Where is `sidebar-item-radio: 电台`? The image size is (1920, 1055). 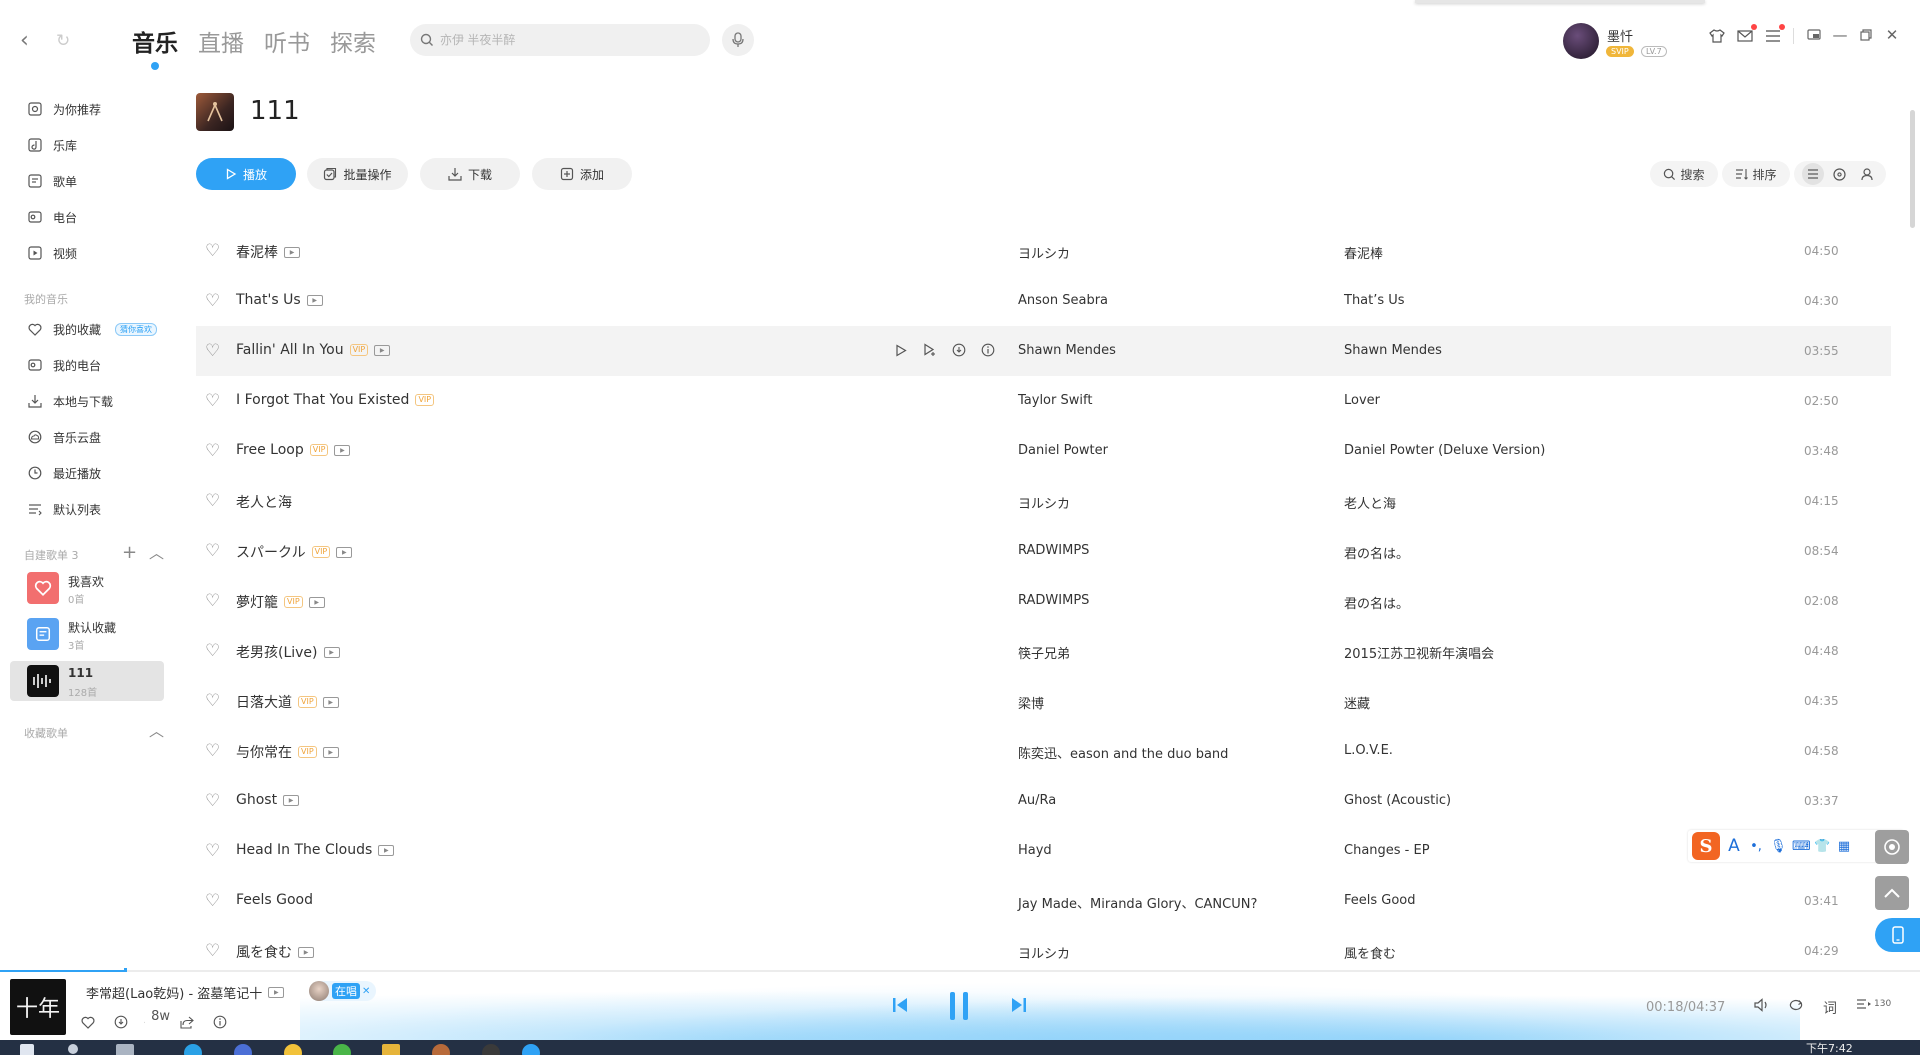
sidebar-item-radio: 电台 is located at coordinates (52, 217).